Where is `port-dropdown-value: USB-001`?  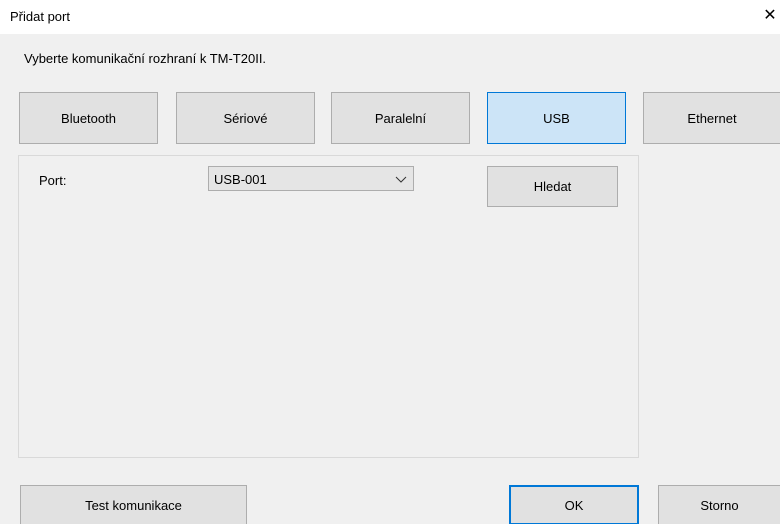 port-dropdown-value: USB-001 is located at coordinates (240, 179).